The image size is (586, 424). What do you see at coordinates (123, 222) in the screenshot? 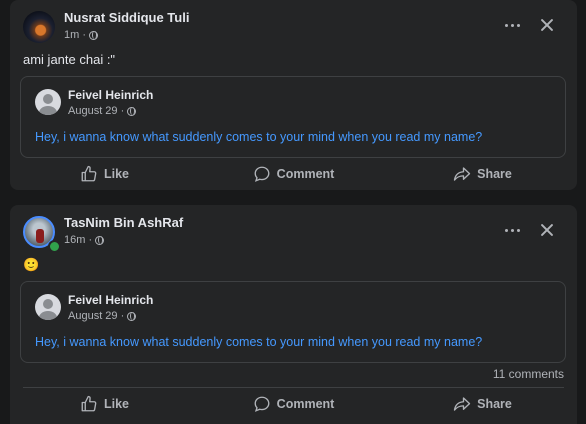
I see `post-author: TasNim Bin AshRaf` at bounding box center [123, 222].